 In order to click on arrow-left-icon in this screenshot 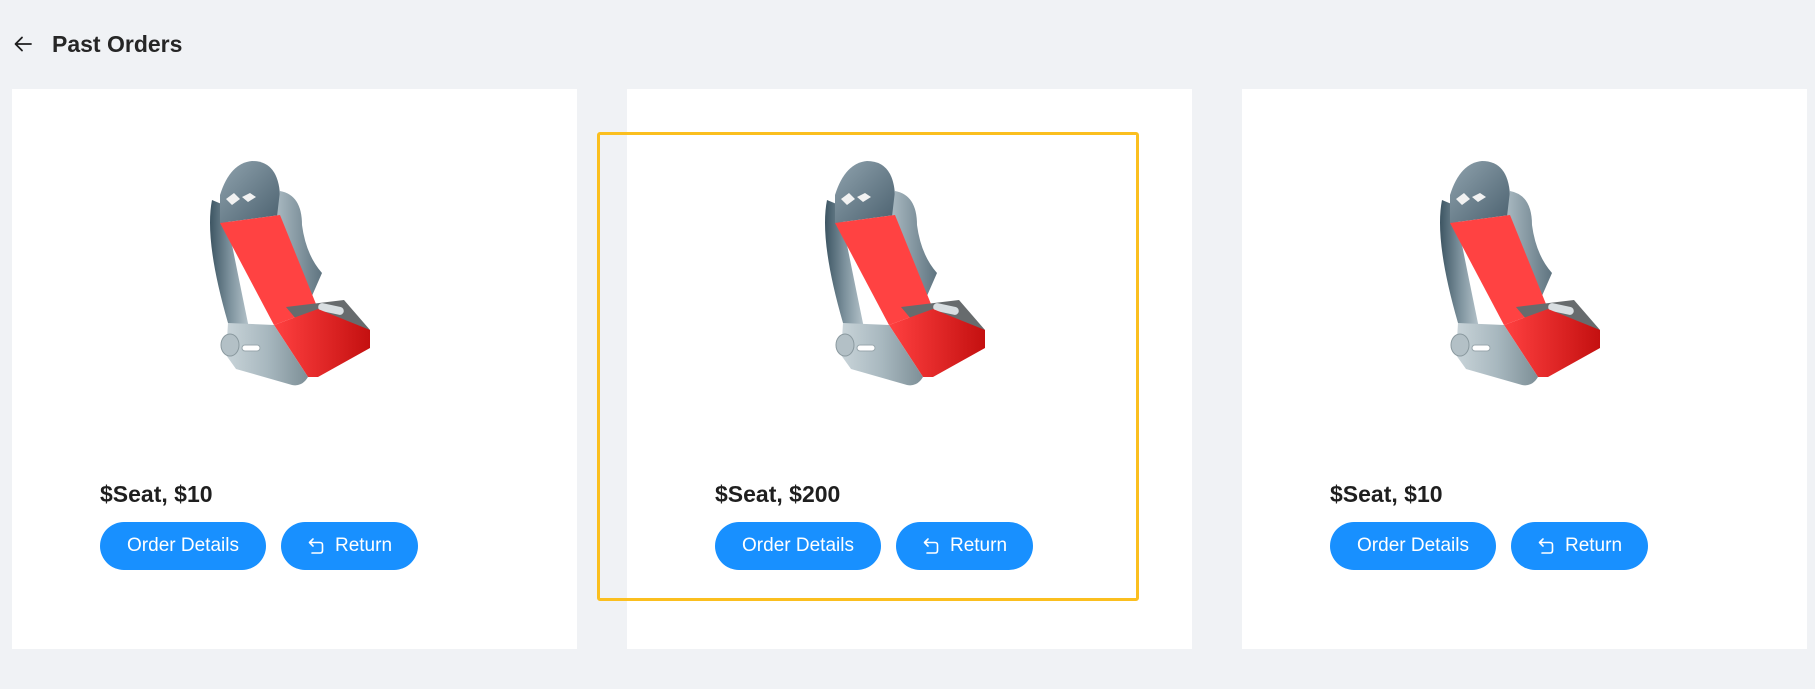, I will do `click(23, 44)`.